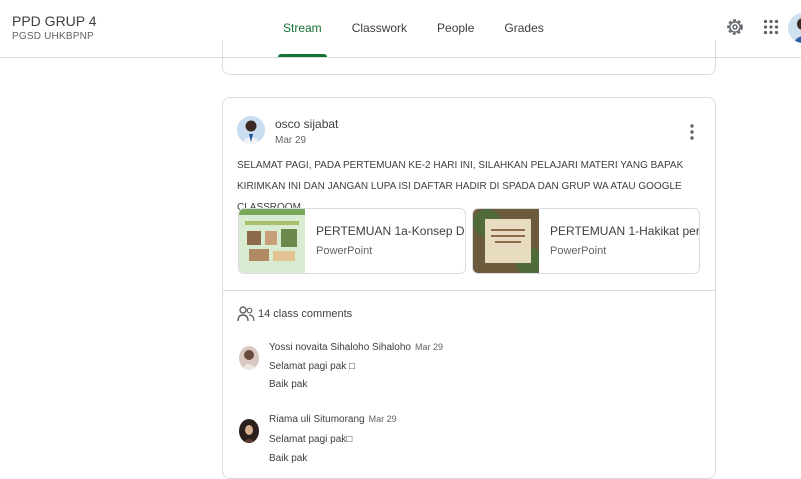 The height and width of the screenshot is (479, 801). What do you see at coordinates (586, 241) in the screenshot?
I see `attachment-card: PERTEMUAN 1-Hakikat per... PowerPoint` at bounding box center [586, 241].